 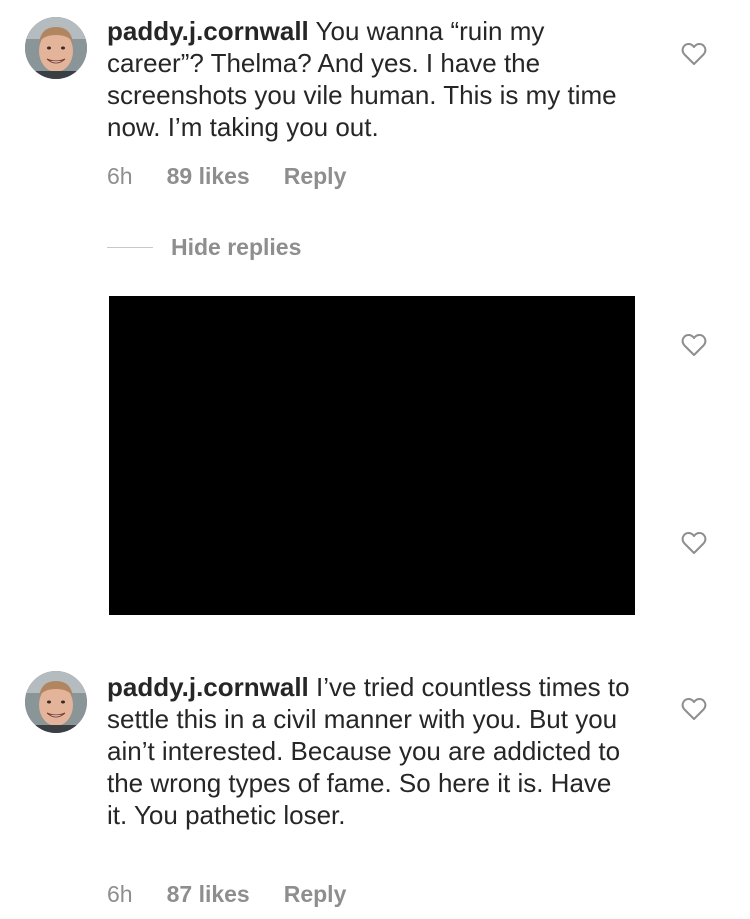 I want to click on hide-replies-label: Hide replies, so click(x=236, y=247).